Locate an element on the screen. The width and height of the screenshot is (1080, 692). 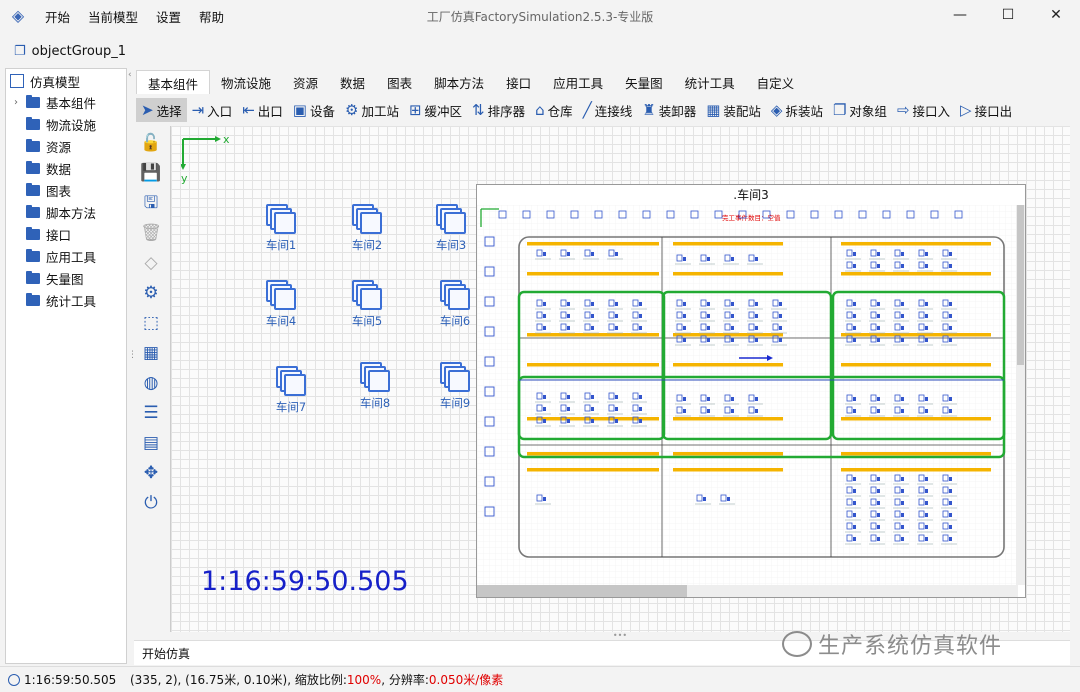
tree-item-scripts: 脚本方法 is located at coordinates (66, 212).